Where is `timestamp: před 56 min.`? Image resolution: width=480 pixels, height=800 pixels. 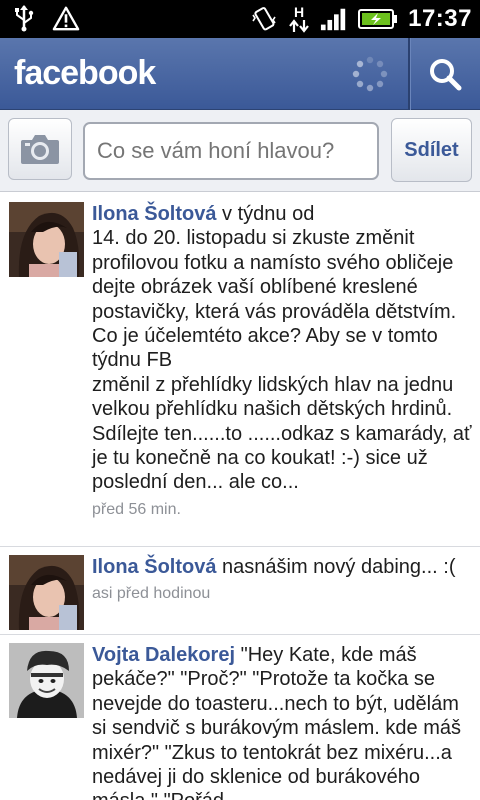 timestamp: před 56 min. is located at coordinates (136, 509).